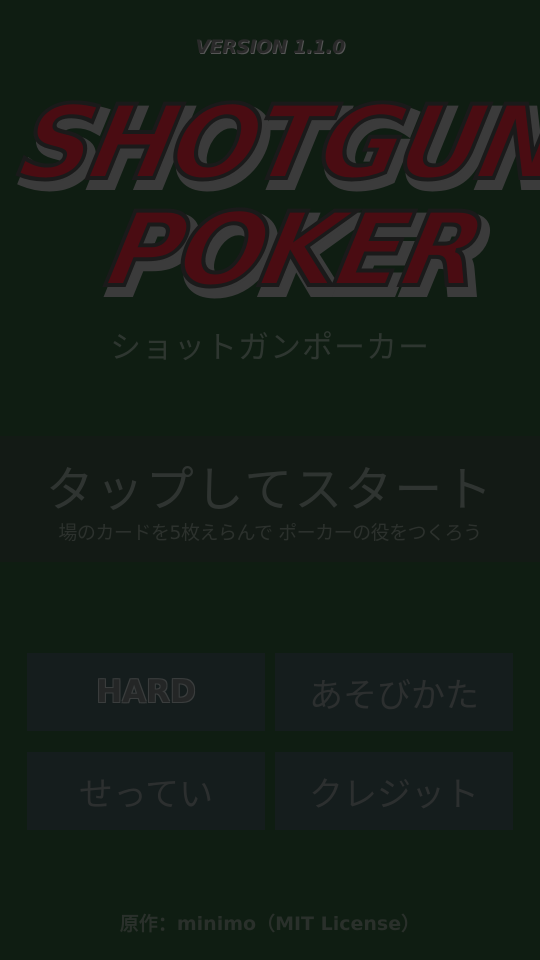  Describe the element at coordinates (270, 533) in the screenshot. I see `instructions-hint: 場のカードを5枚えらんで ポーカーの役をつくろう` at that location.